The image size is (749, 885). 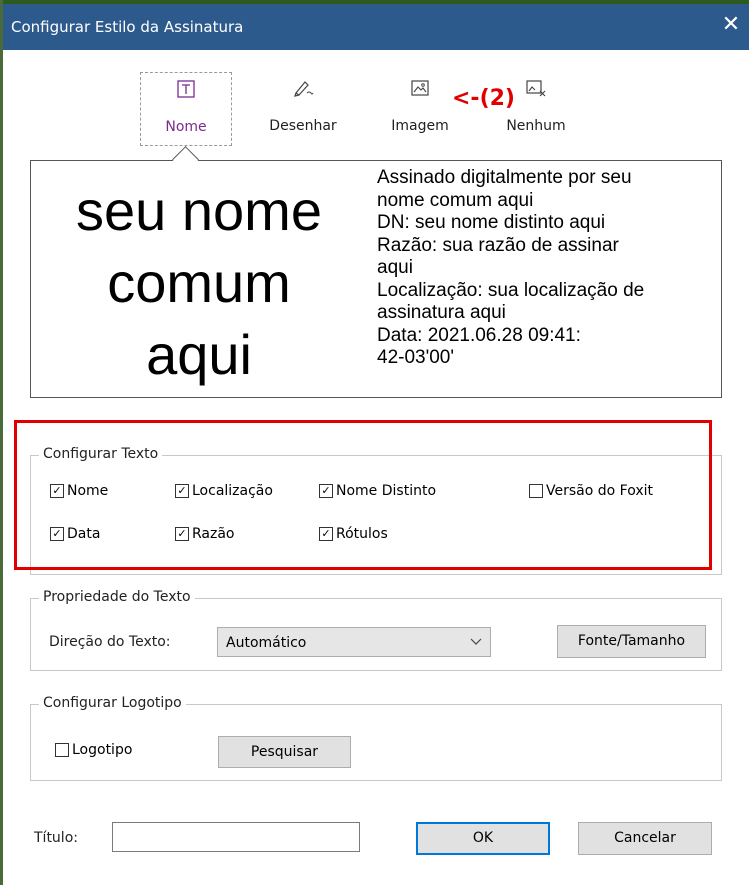 What do you see at coordinates (110, 642) in the screenshot?
I see `text-direction-label: Direção do Texto:` at bounding box center [110, 642].